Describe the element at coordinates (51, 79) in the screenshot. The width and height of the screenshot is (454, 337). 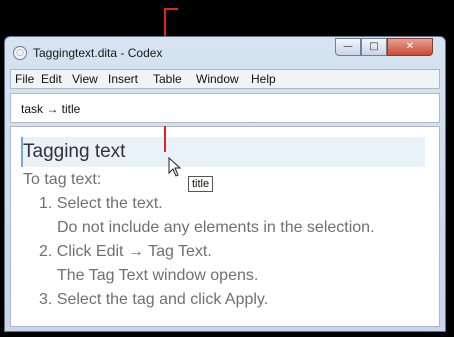
I see `menu-edit: Edit` at that location.